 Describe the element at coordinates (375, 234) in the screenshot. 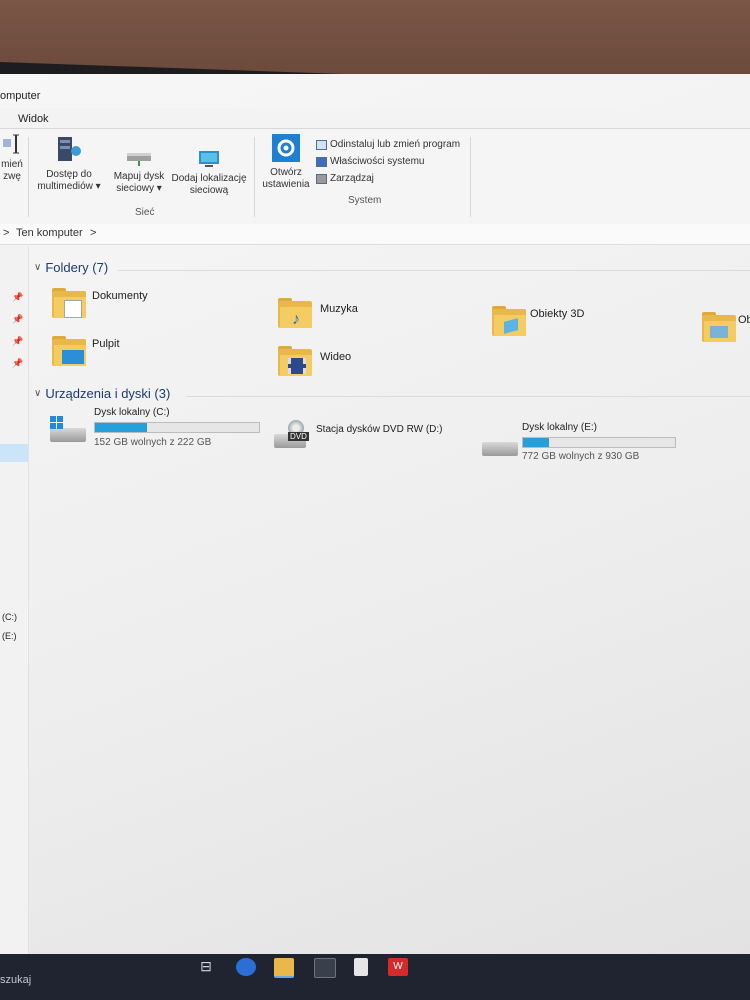

I see `address-bar: > Ten komputer >` at that location.